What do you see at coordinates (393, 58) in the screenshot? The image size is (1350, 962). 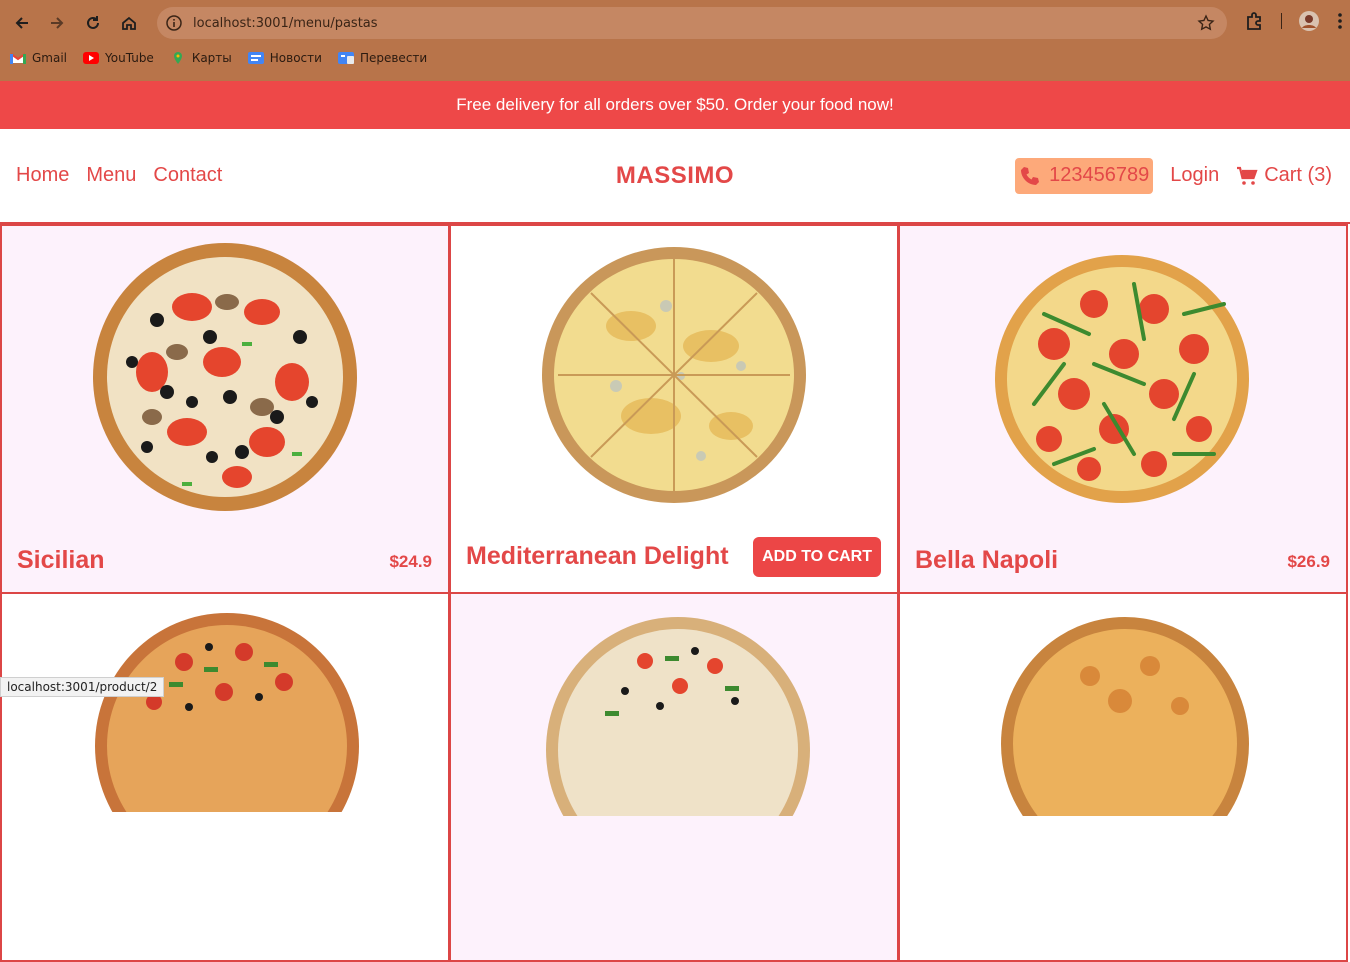 I see `bookmark-label: Перевести` at bounding box center [393, 58].